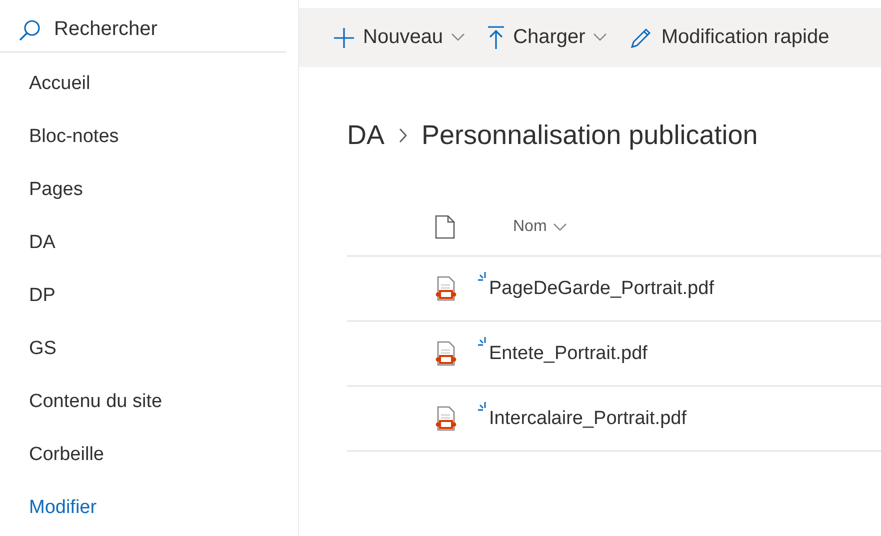  Describe the element at coordinates (149, 85) in the screenshot. I see `nav-item: Accueil` at that location.